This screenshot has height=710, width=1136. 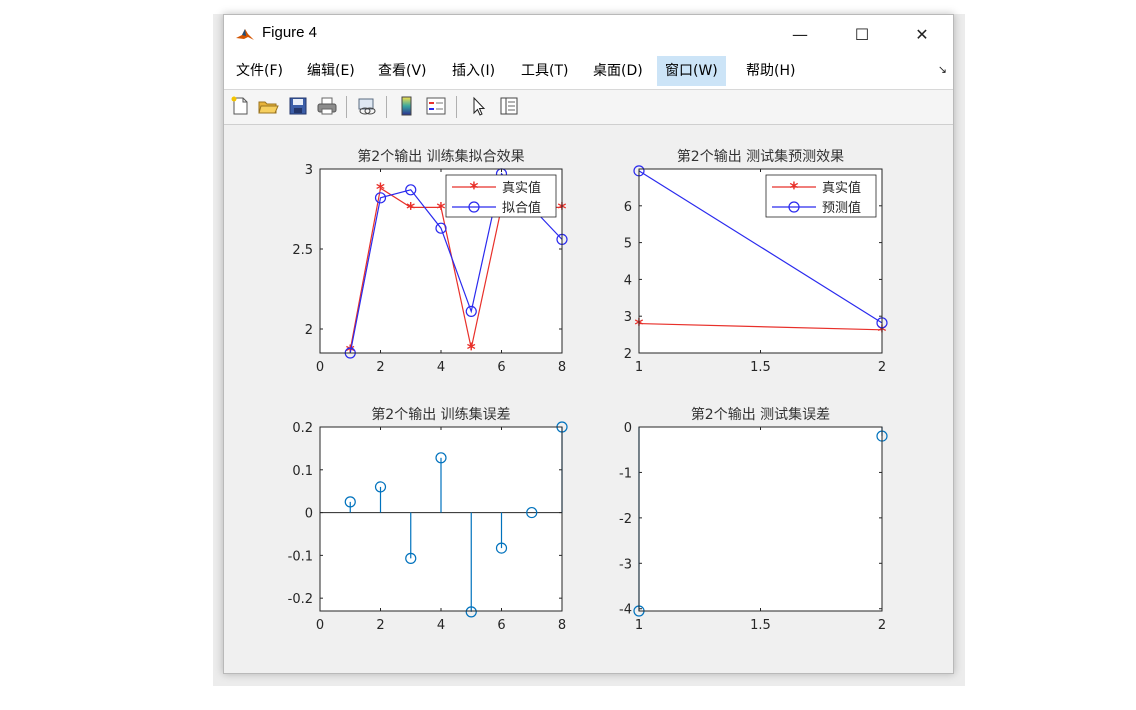 What do you see at coordinates (625, 473) in the screenshot?
I see `y-tick-label: -1` at bounding box center [625, 473].